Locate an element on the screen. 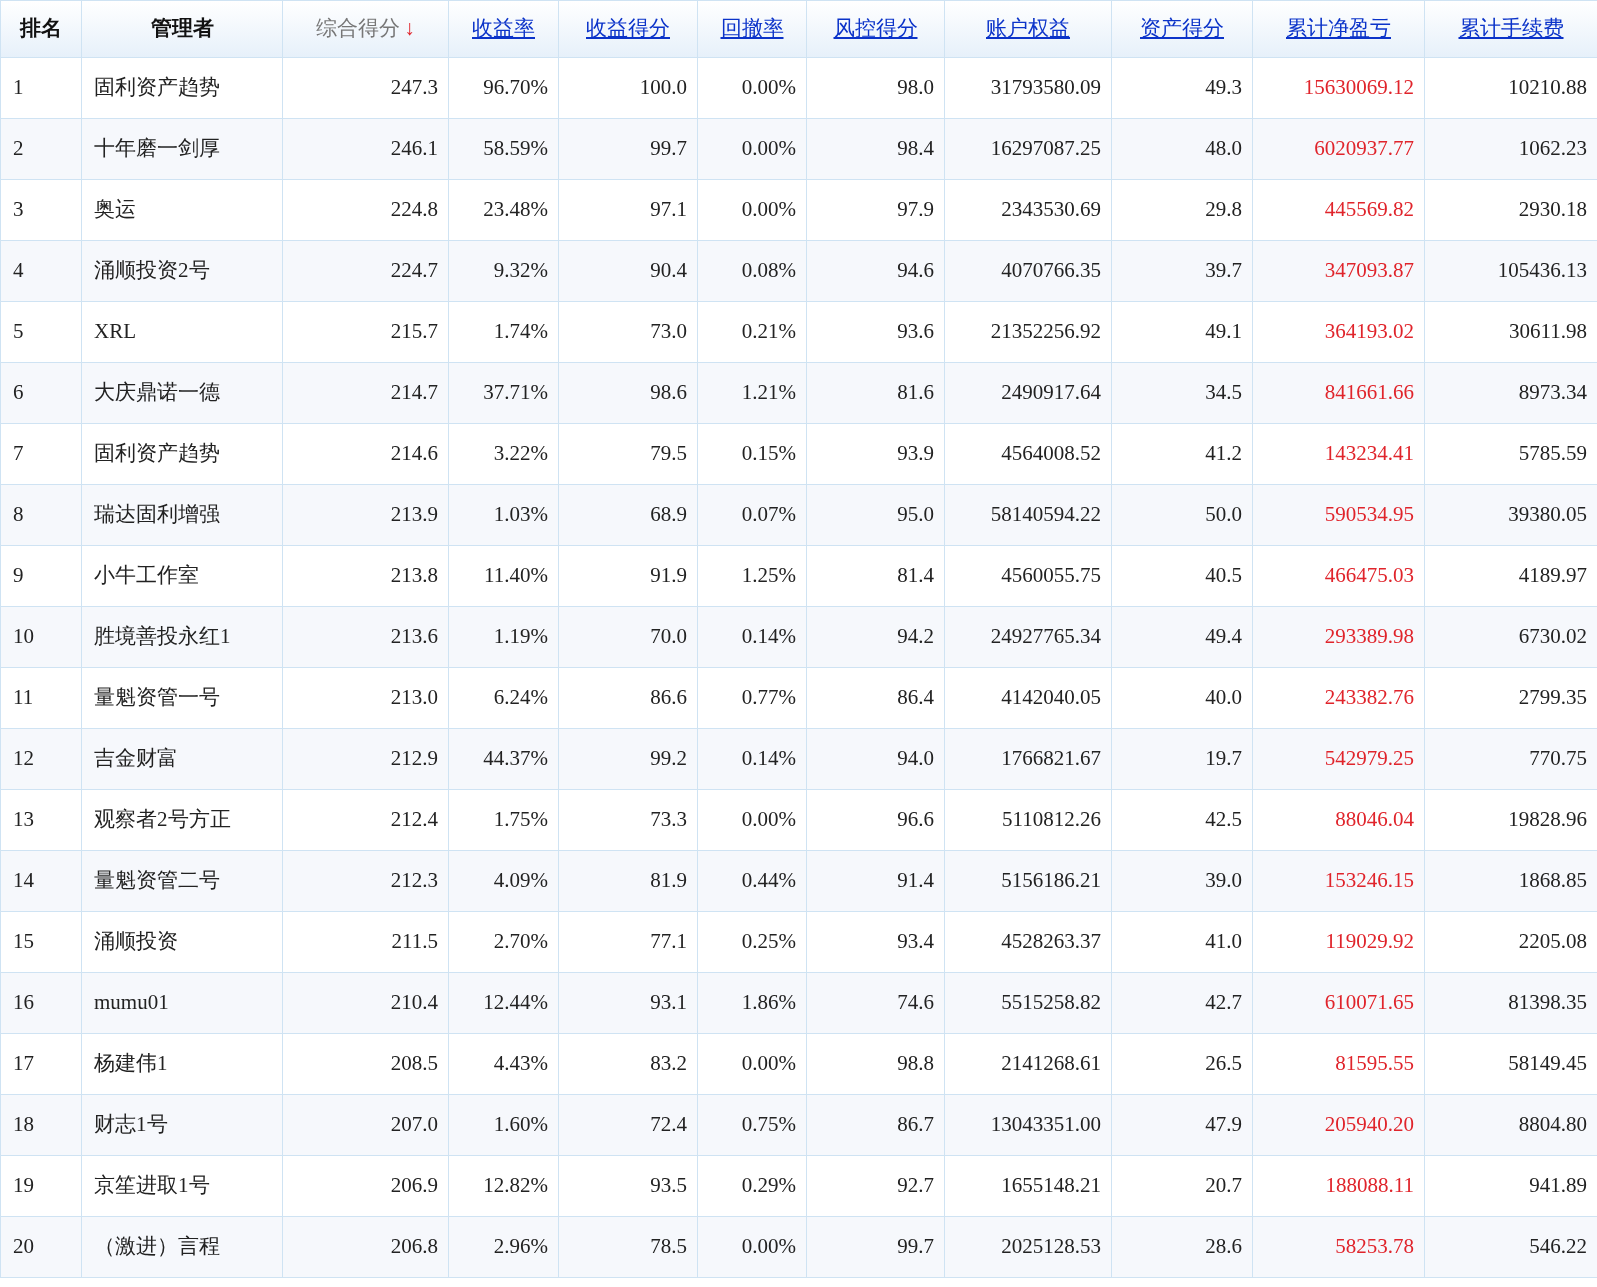 This screenshot has width=1597, height=1287. table-cell: 4560055.75 is located at coordinates (1028, 576).